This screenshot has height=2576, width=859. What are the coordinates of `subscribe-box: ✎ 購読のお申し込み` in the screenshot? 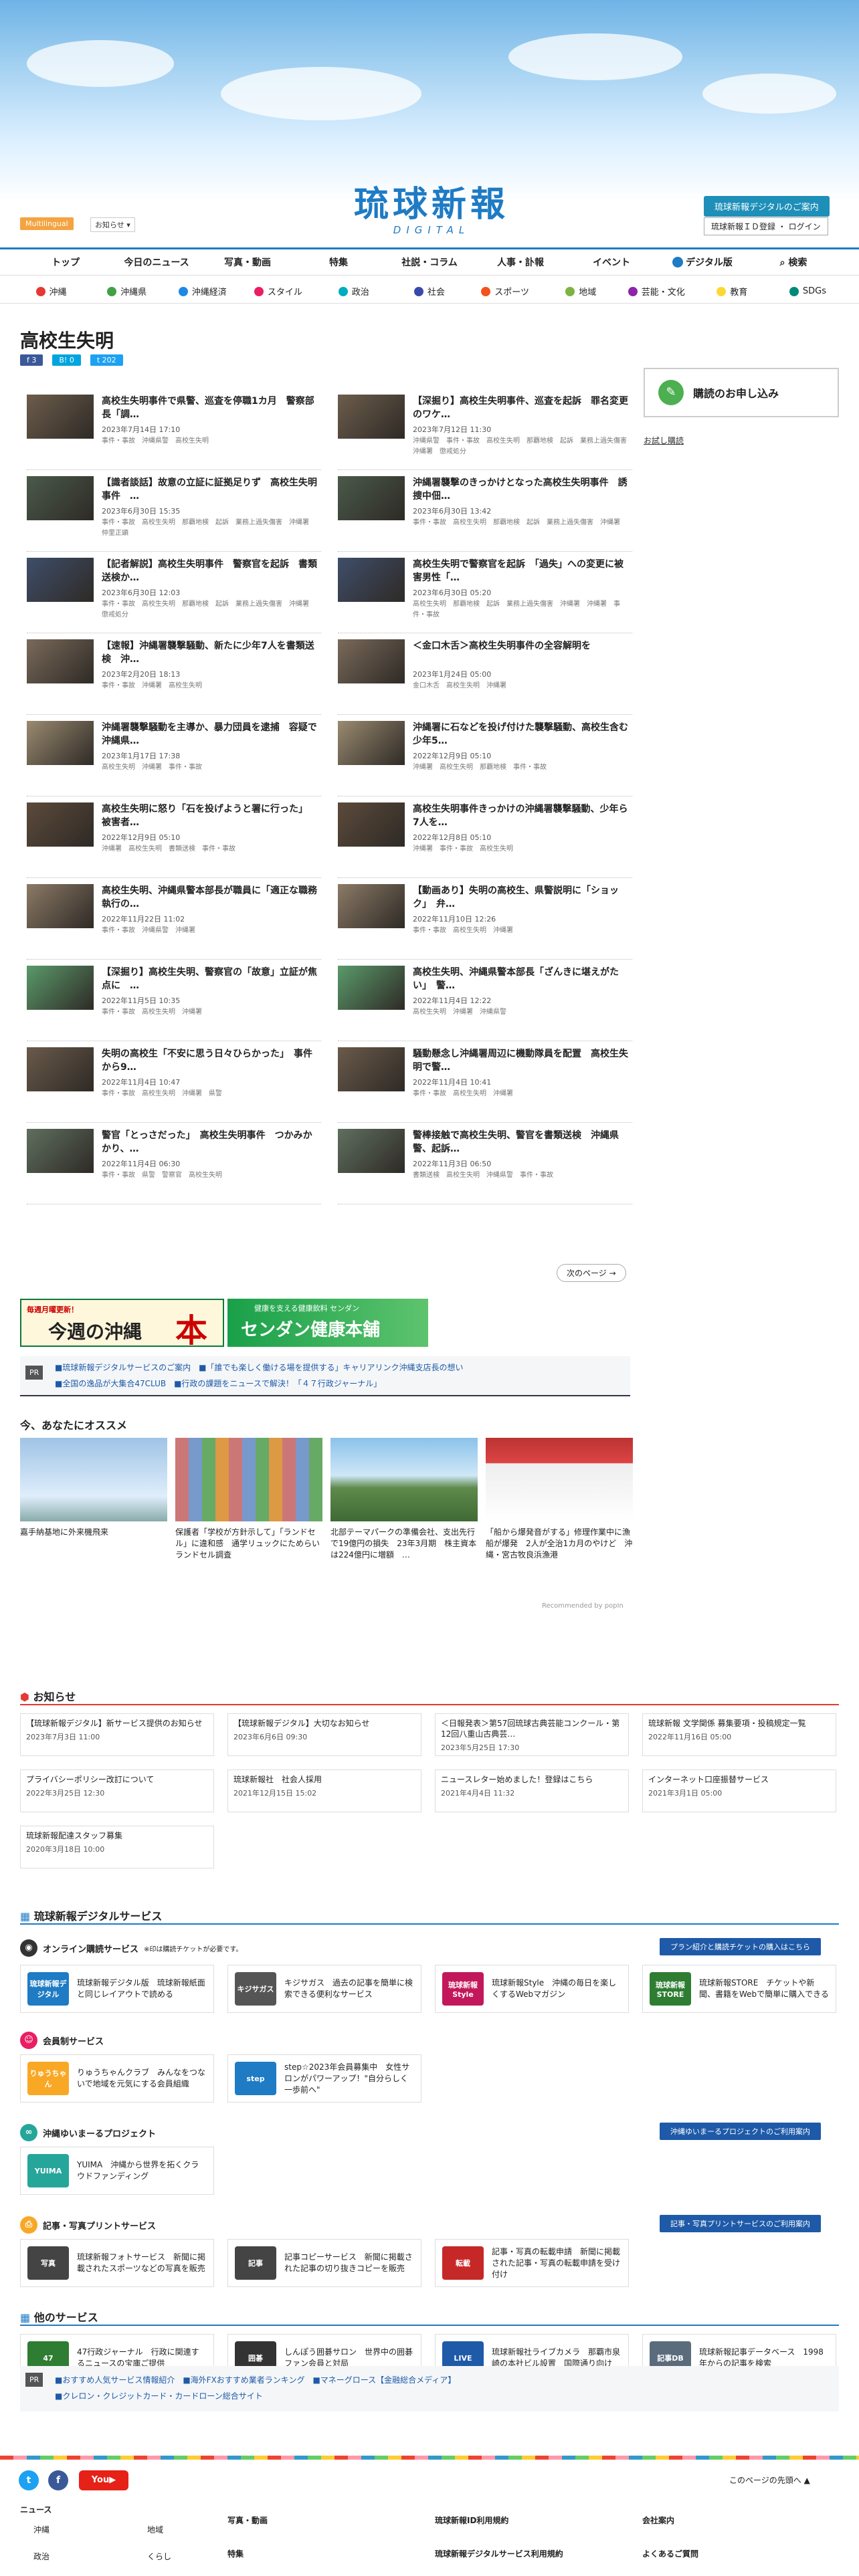 It's located at (742, 392).